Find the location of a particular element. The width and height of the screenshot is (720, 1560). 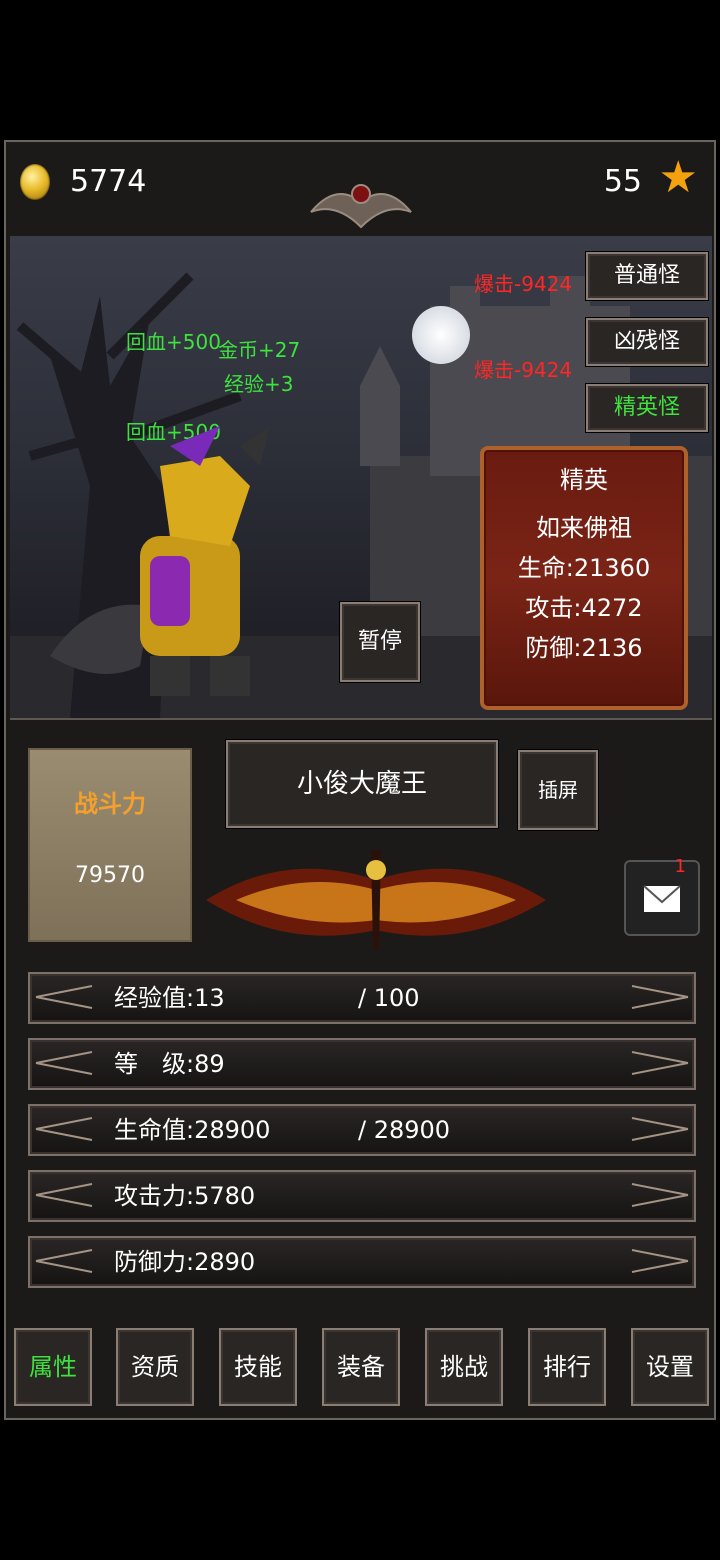

exp-label: 经验值:13 is located at coordinates (169, 998).